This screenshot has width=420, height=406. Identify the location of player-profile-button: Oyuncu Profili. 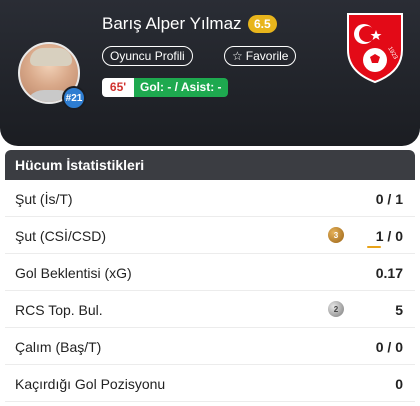
(147, 56).